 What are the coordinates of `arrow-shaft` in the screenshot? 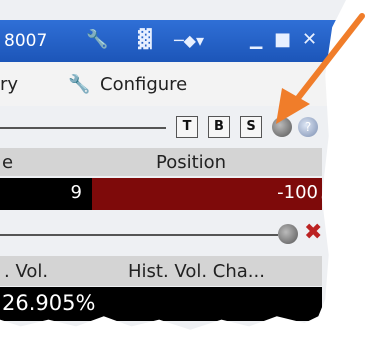 It's located at (328, 59).